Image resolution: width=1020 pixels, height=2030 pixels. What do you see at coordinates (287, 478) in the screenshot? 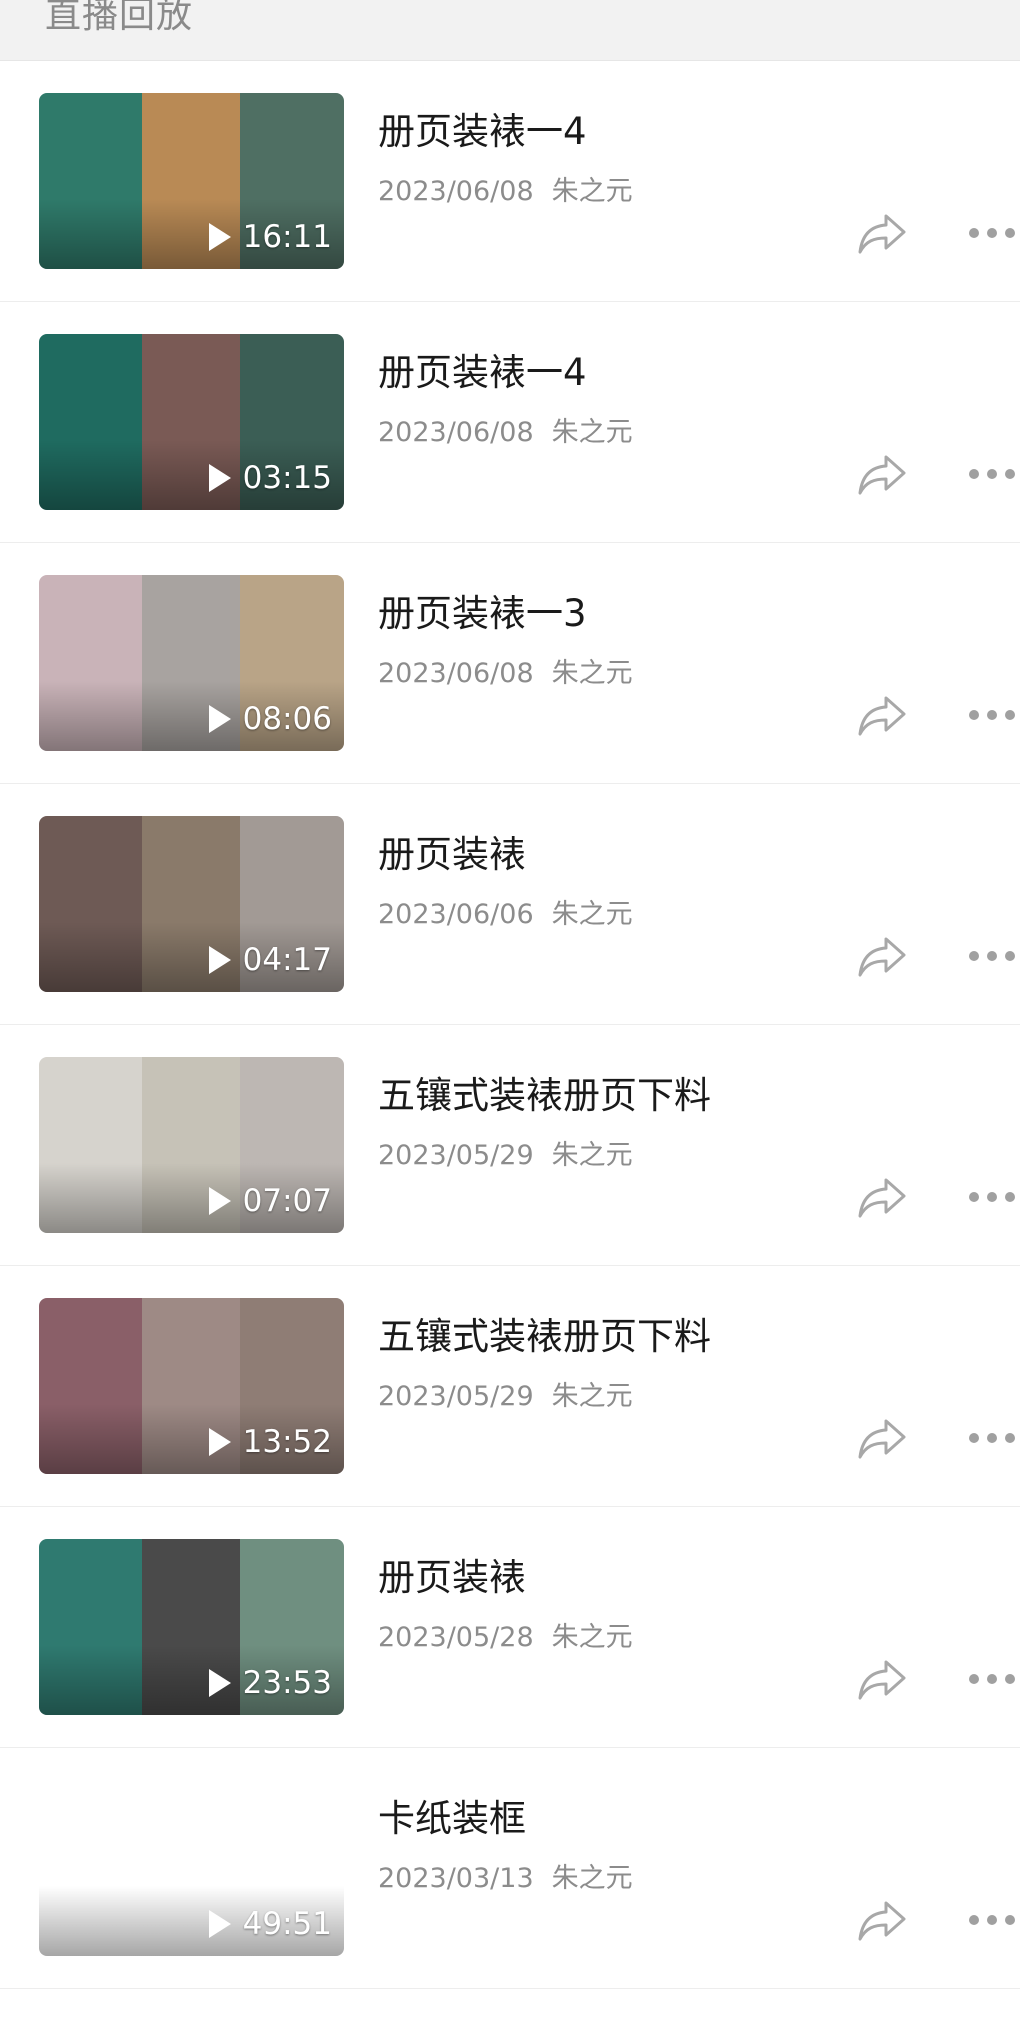
I see `duration-text: 03:15` at bounding box center [287, 478].